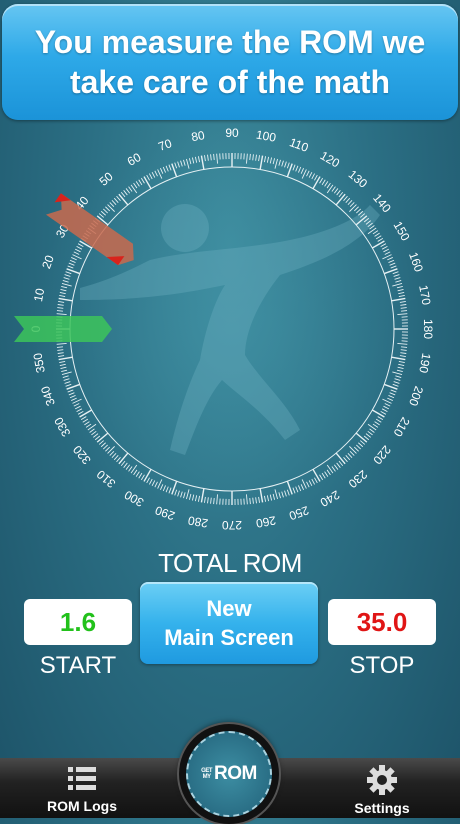 The image size is (460, 824). I want to click on stop-label: STOP, so click(382, 666).